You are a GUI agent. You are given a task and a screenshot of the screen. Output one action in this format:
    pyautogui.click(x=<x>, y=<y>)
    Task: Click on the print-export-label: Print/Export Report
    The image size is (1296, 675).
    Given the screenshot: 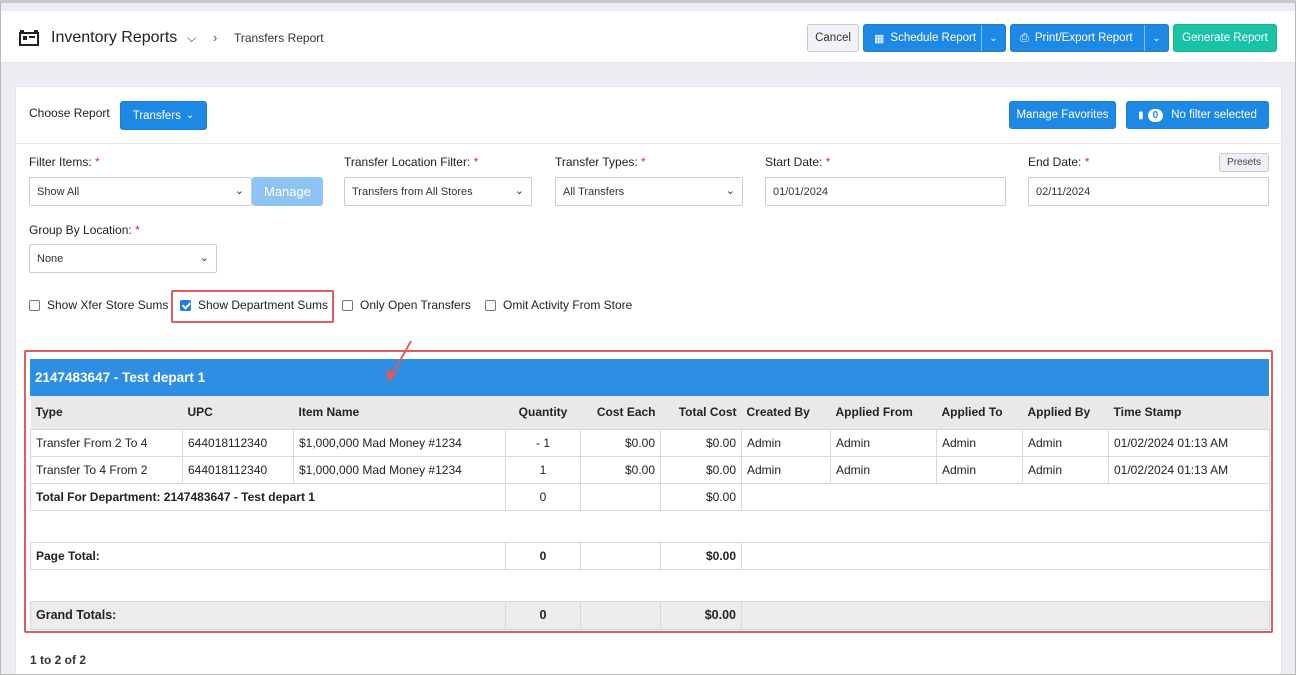 What is the action you would take?
    pyautogui.click(x=1083, y=38)
    